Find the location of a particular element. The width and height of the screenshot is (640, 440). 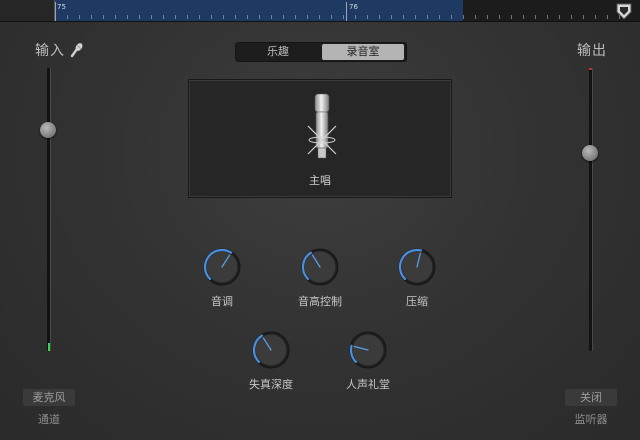

ruler-ticks is located at coordinates (337, 10).